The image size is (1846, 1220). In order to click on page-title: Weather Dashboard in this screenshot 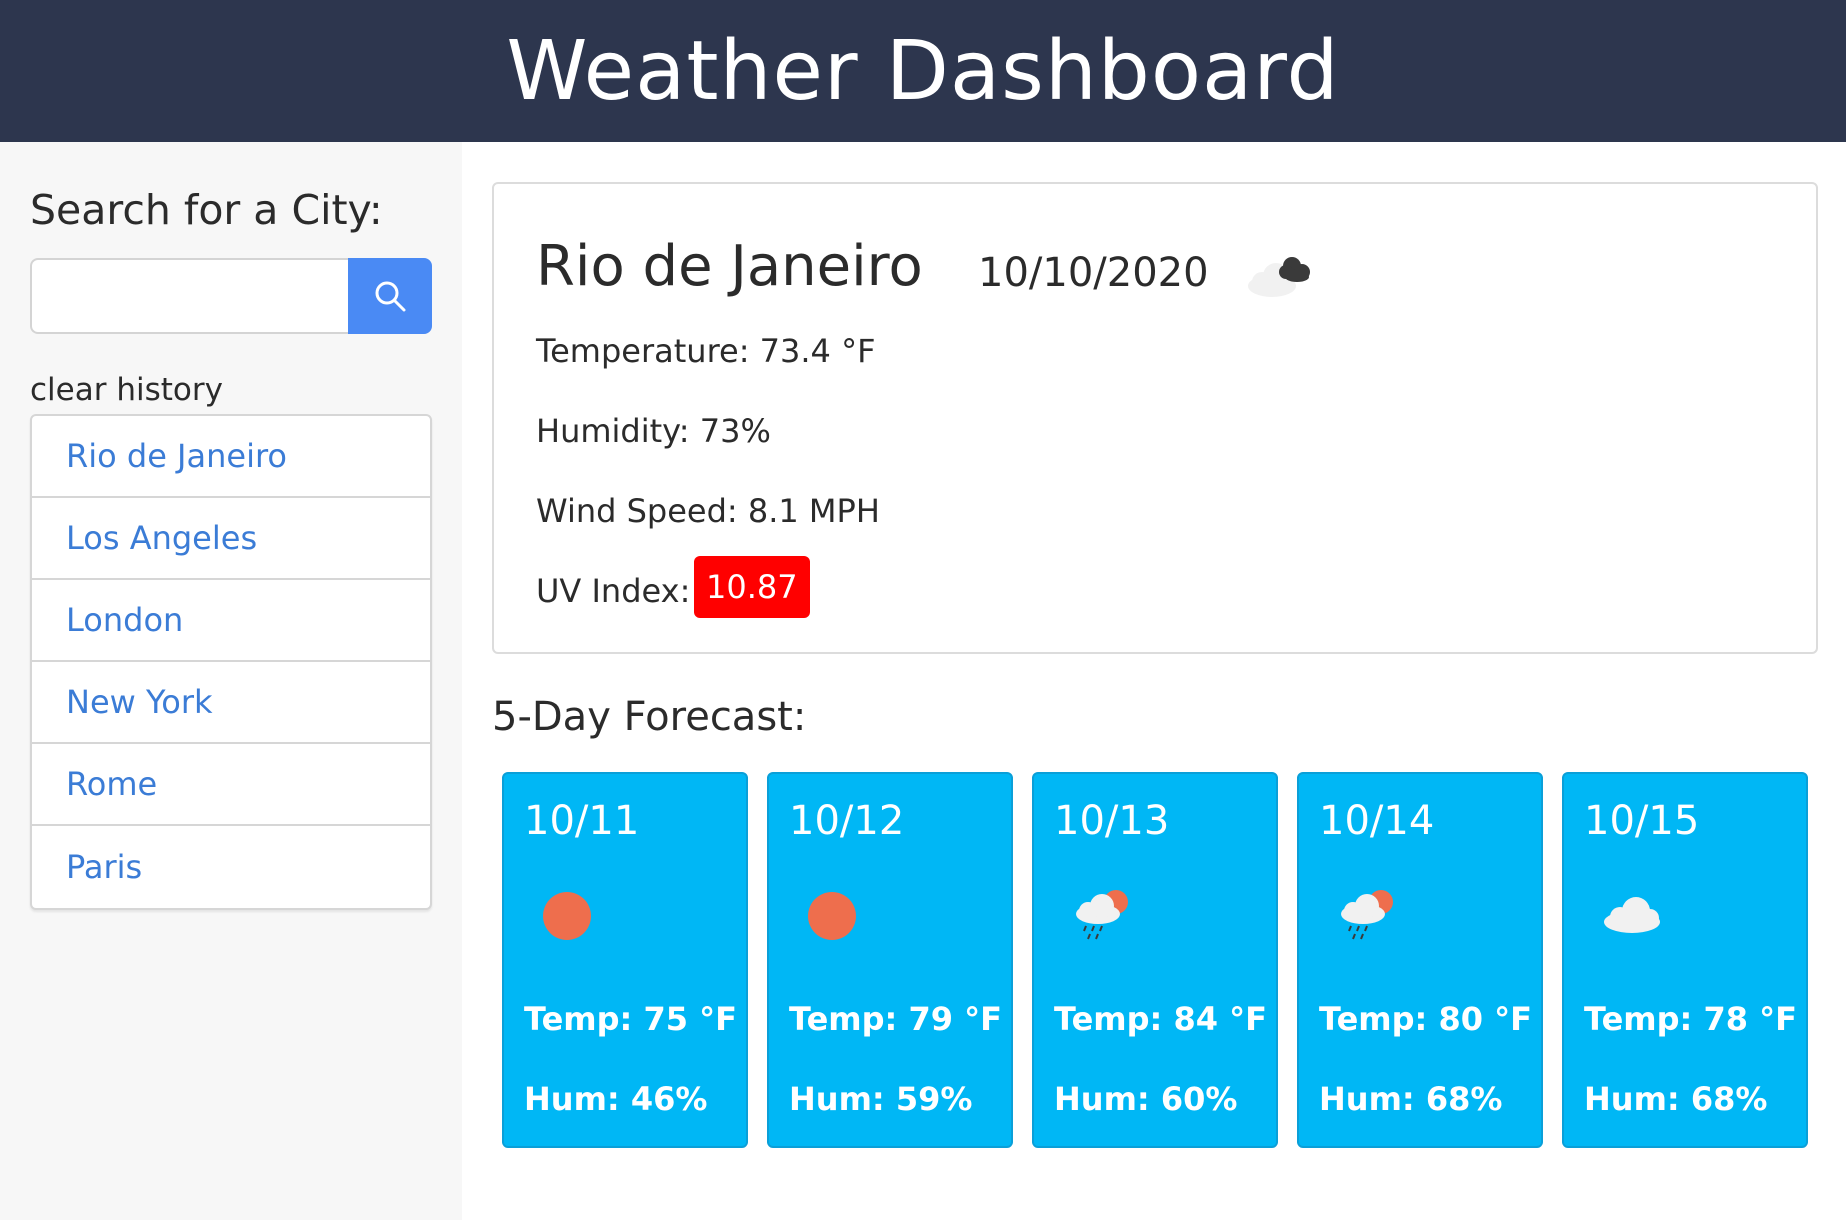, I will do `click(923, 71)`.